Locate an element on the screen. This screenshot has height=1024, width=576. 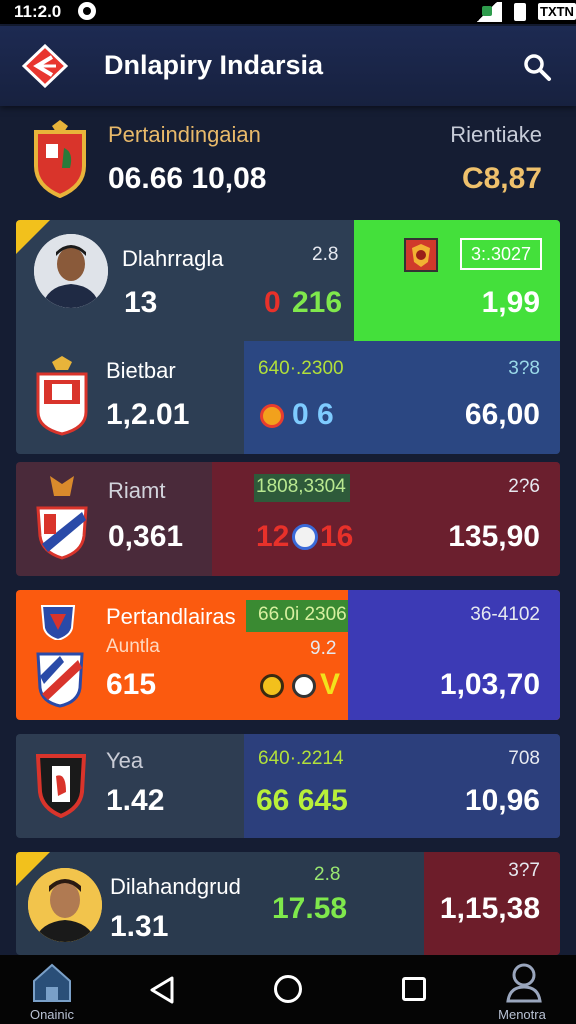
odds-range: 640·.2300 is located at coordinates (301, 368).